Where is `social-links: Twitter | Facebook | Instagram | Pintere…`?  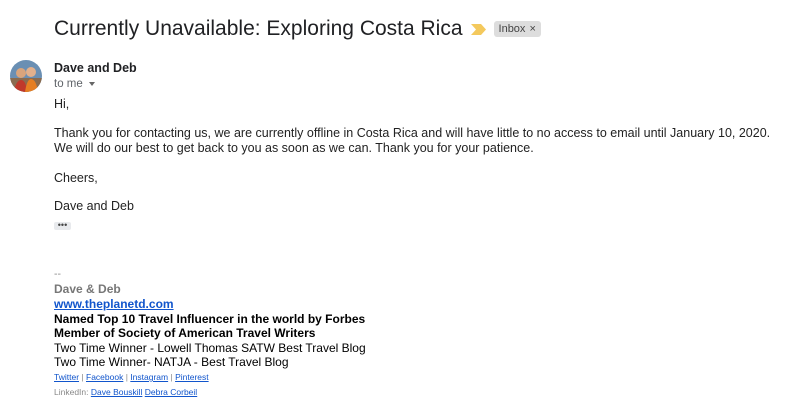 social-links: Twitter | Facebook | Instagram | Pintere… is located at coordinates (131, 377).